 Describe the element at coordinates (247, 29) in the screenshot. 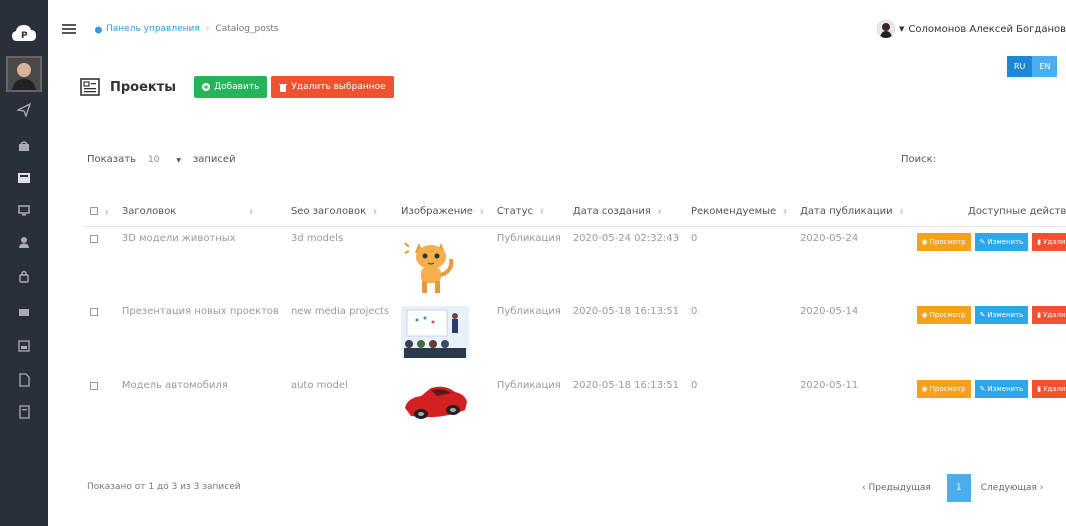

I see `breadcrumb-current: Catalog_posts` at that location.